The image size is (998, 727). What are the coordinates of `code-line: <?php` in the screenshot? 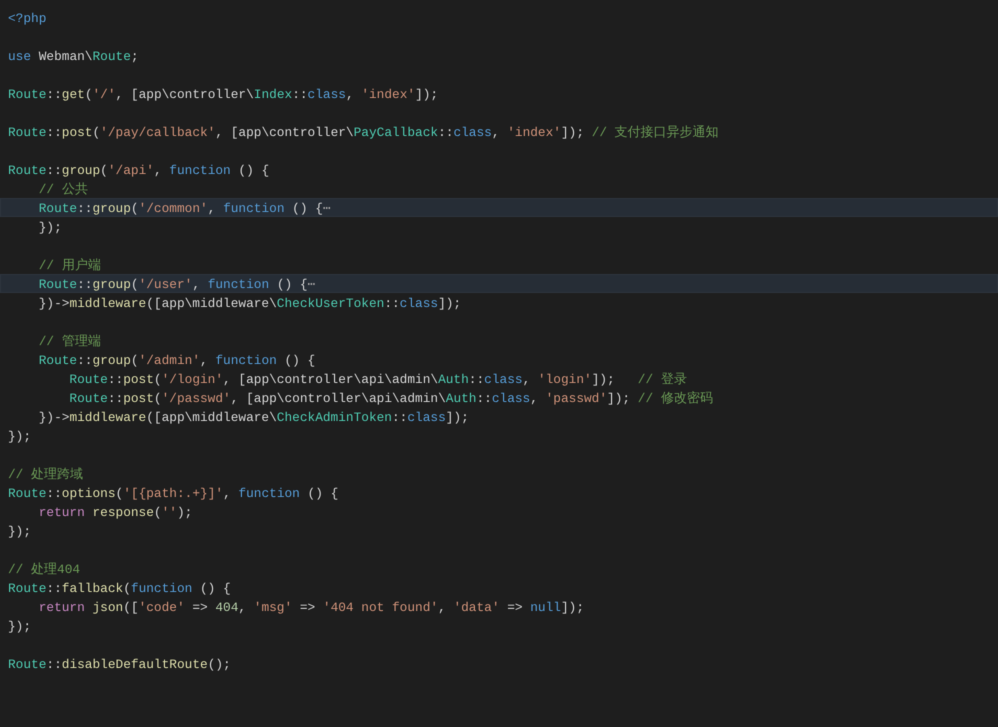 It's located at (27, 18).